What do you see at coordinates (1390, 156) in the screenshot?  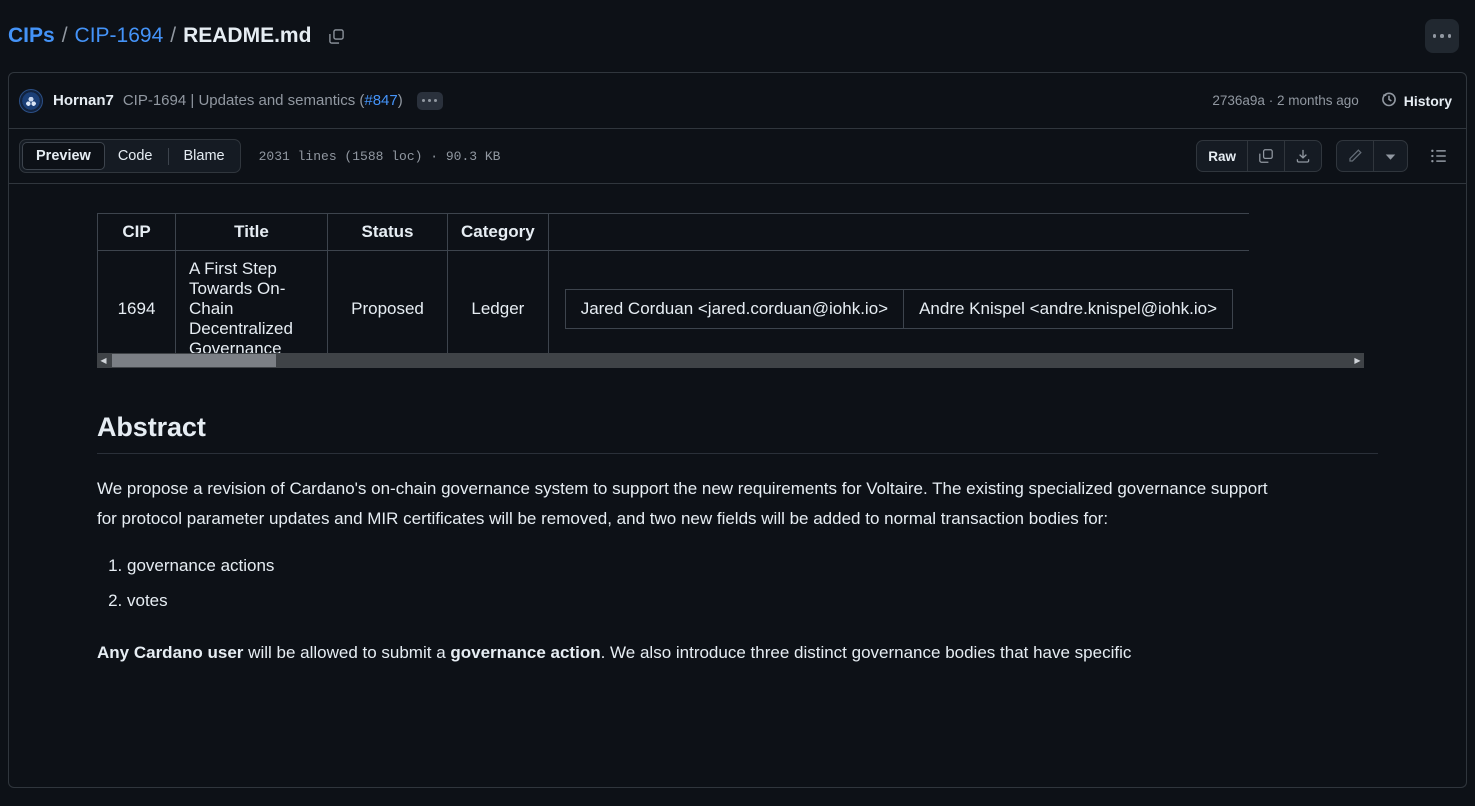 I see `chevron-down-icon` at bounding box center [1390, 156].